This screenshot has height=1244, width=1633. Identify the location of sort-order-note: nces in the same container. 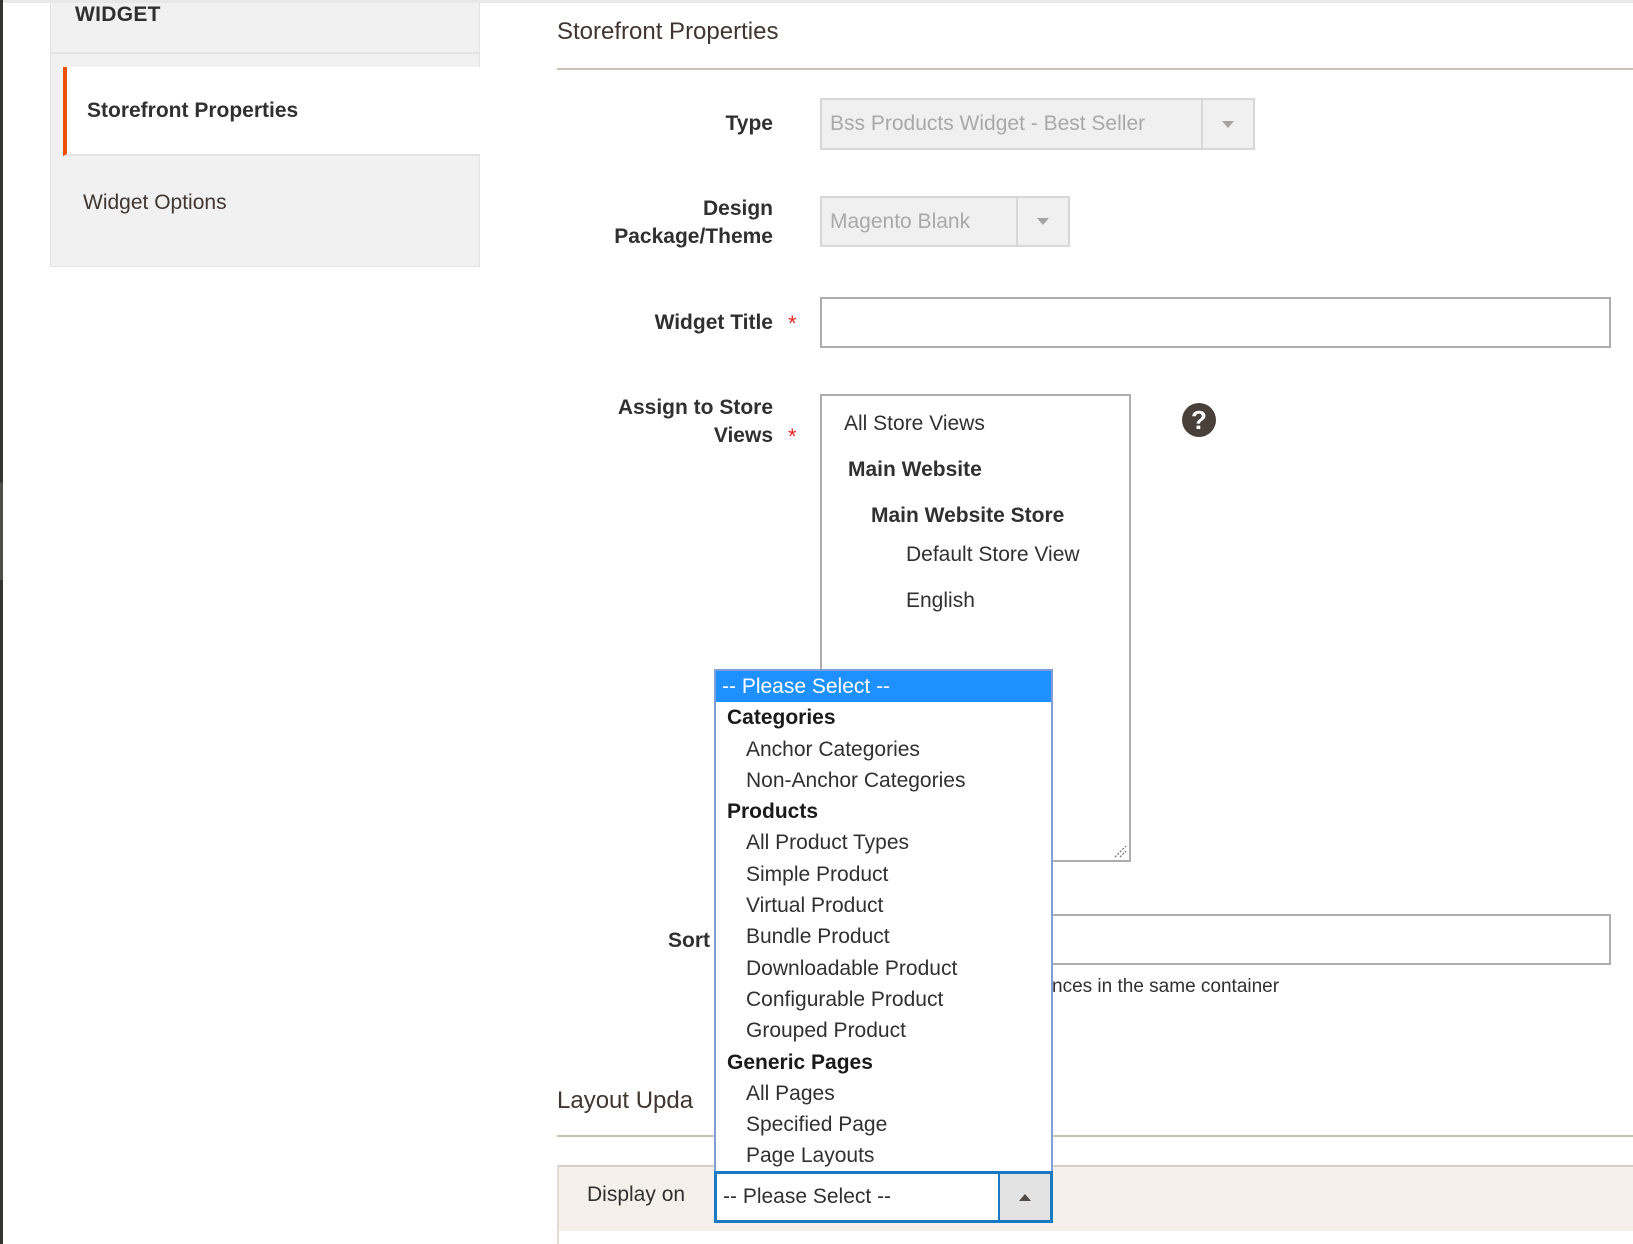
(1166, 986).